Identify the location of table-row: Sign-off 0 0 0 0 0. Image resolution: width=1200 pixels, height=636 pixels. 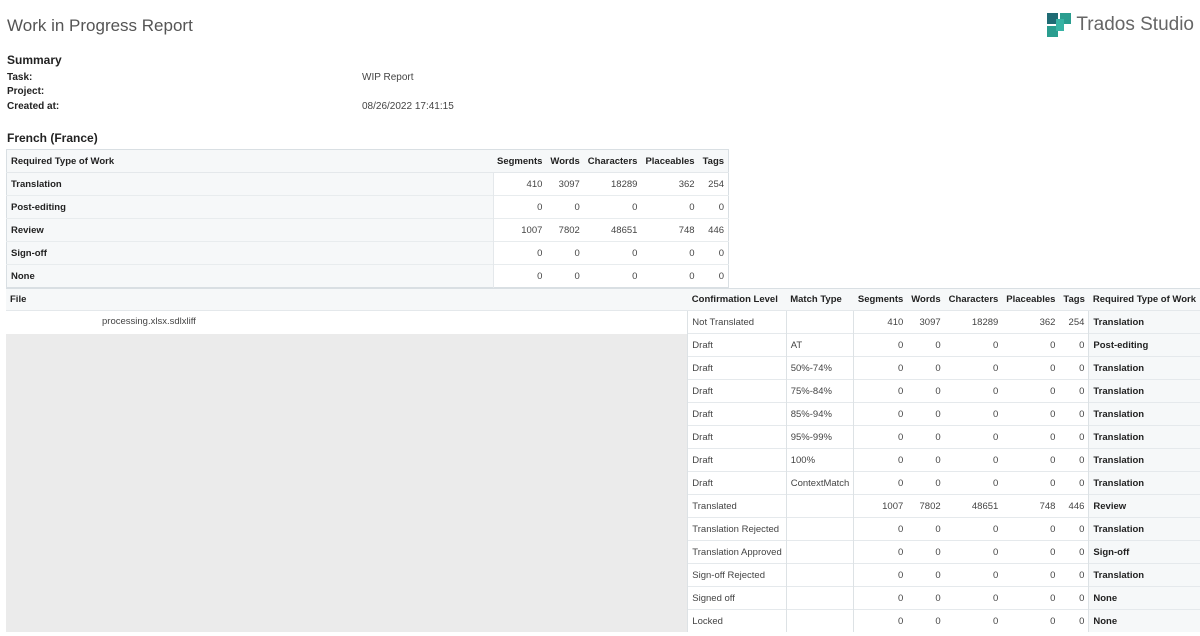
(367, 253).